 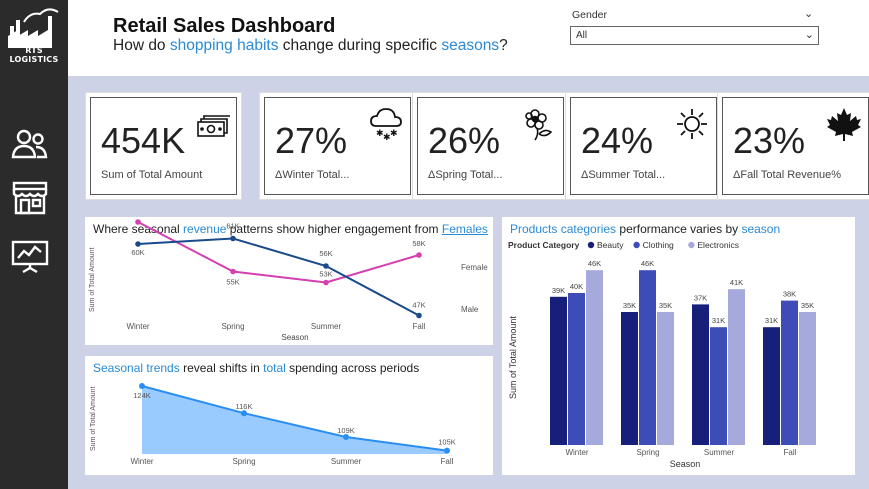 I want to click on subtitle-highlight: seasons, so click(x=470, y=45).